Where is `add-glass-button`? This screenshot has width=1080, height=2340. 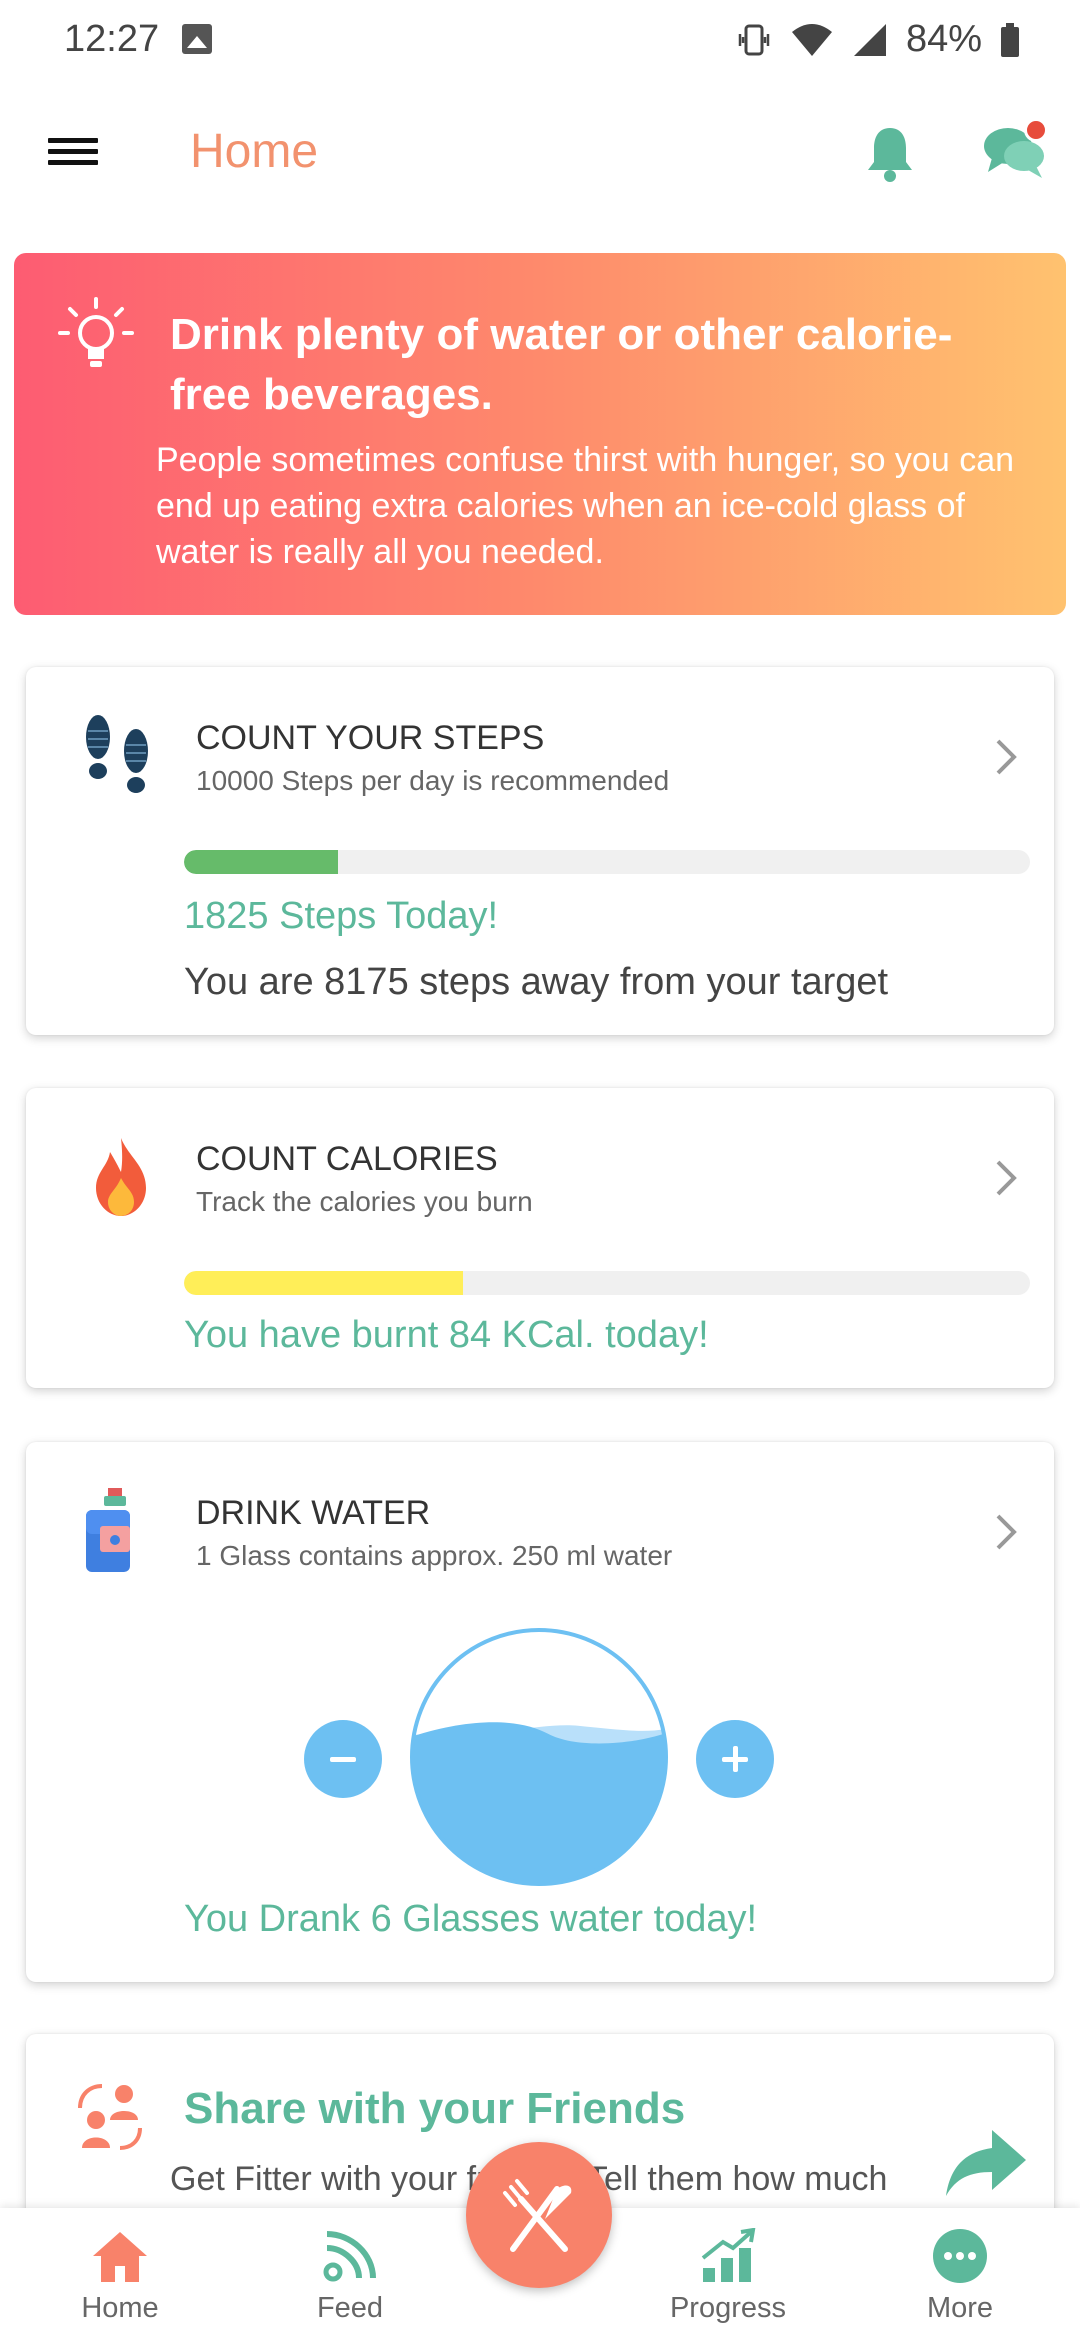 add-glass-button is located at coordinates (735, 1759).